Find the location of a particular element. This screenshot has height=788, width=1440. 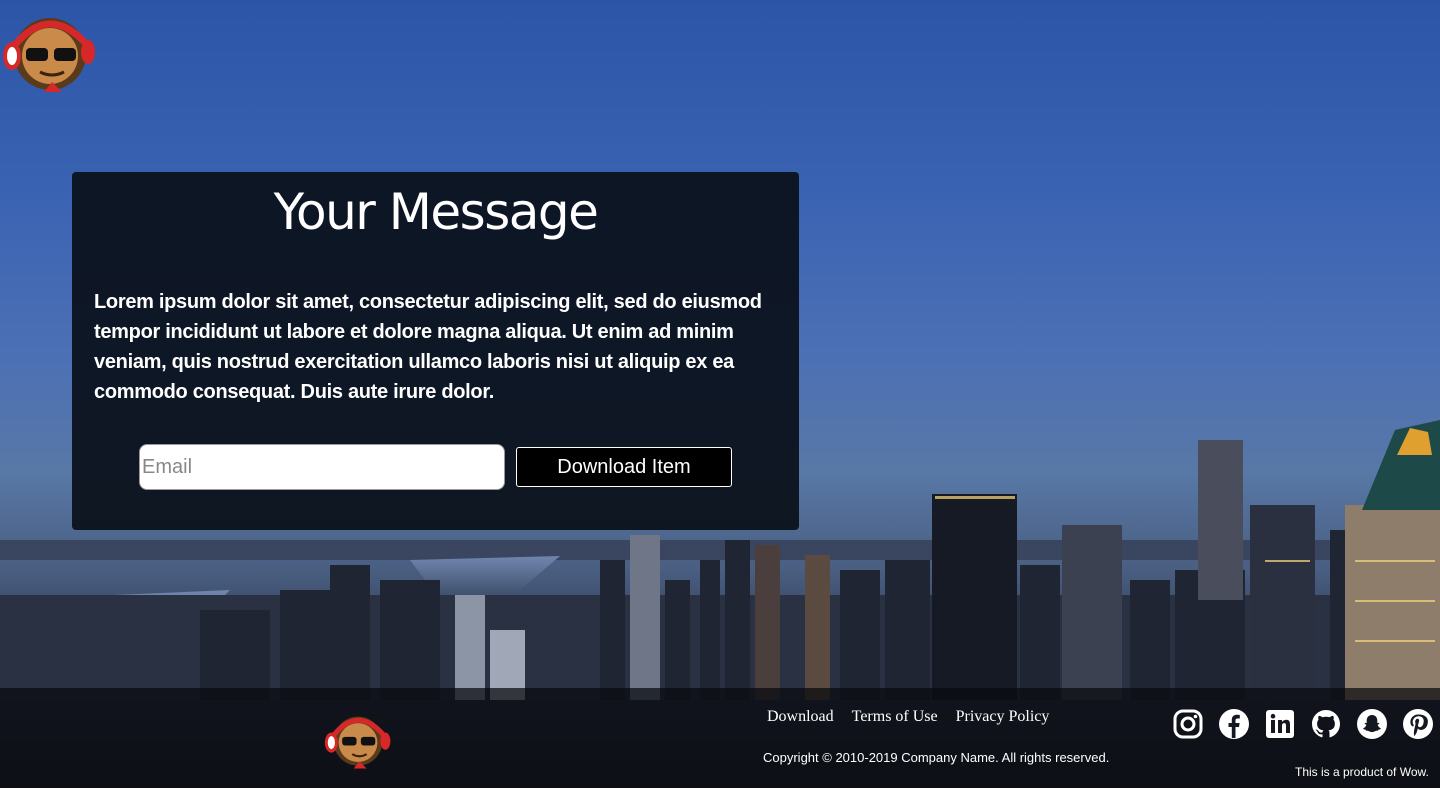

brand-logo-icon is located at coordinates (50, 51).